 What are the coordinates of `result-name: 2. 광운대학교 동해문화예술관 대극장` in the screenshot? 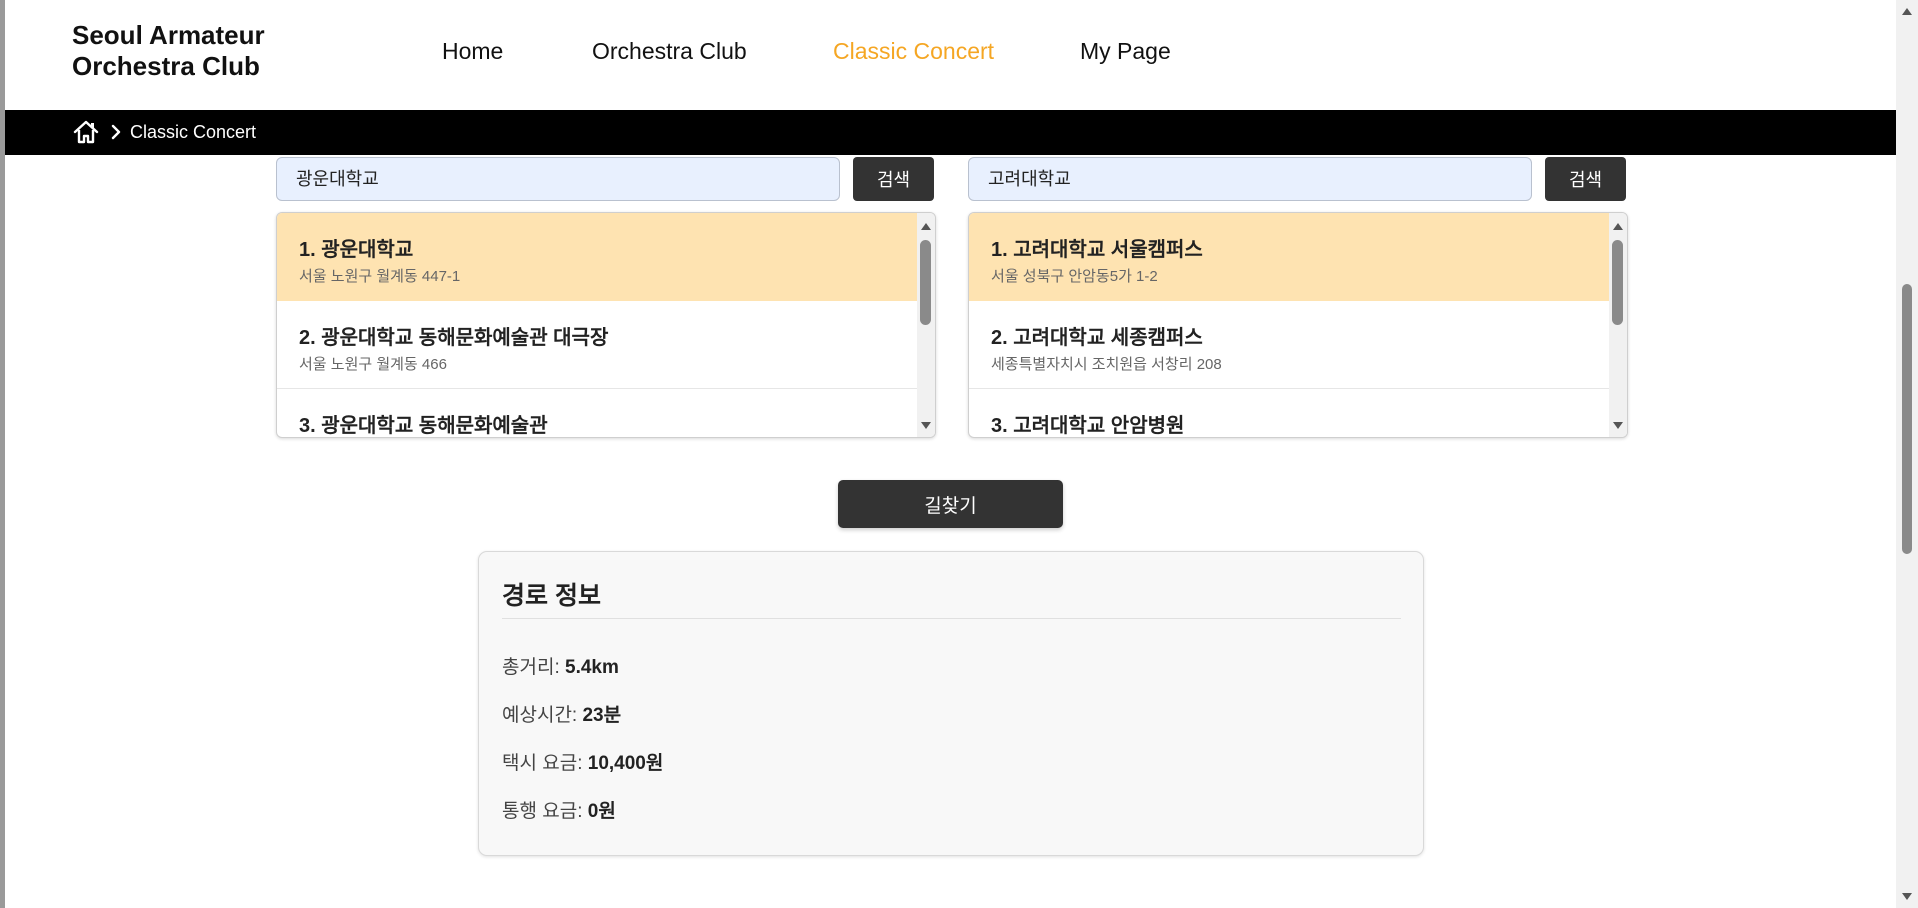 It's located at (454, 338).